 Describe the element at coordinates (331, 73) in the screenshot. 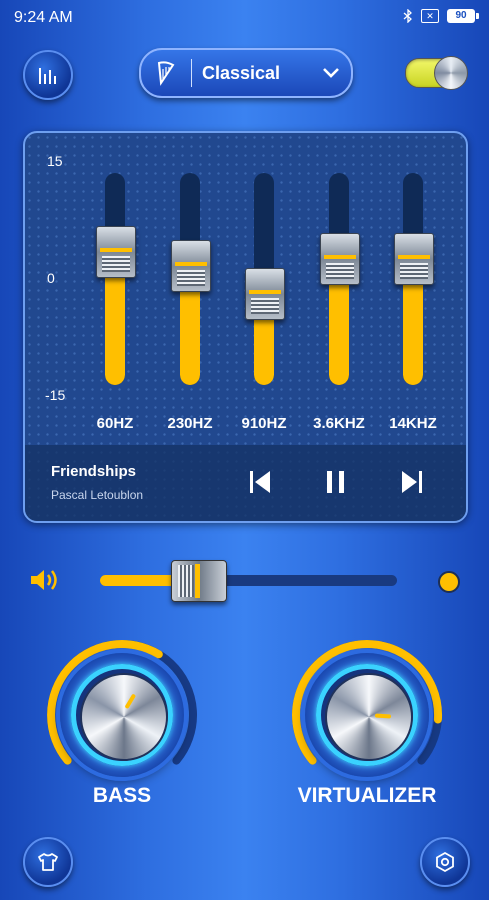

I see `chevron-down-icon` at that location.